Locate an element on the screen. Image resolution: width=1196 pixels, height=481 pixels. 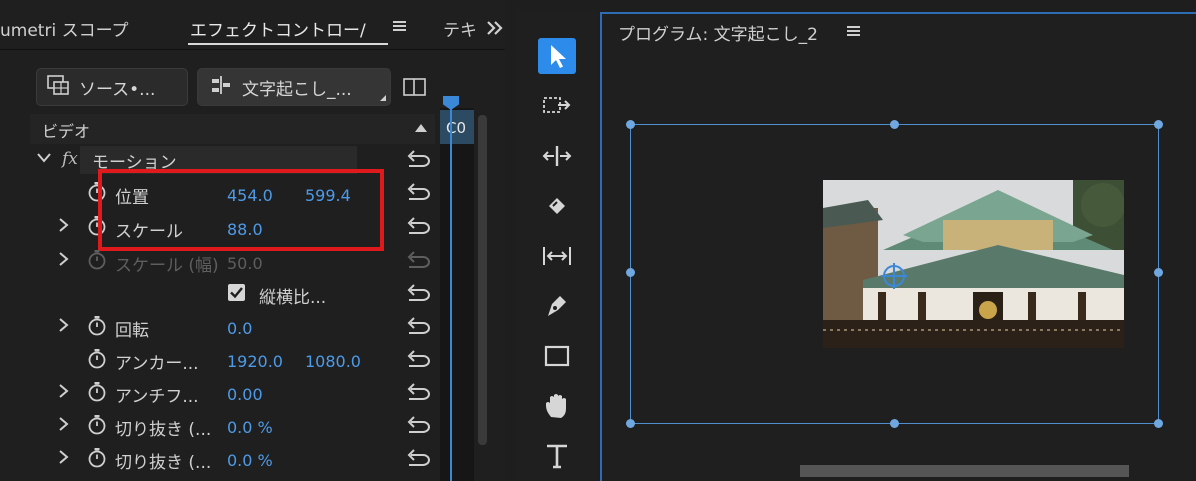
property-label: 回転 is located at coordinates (132, 331).